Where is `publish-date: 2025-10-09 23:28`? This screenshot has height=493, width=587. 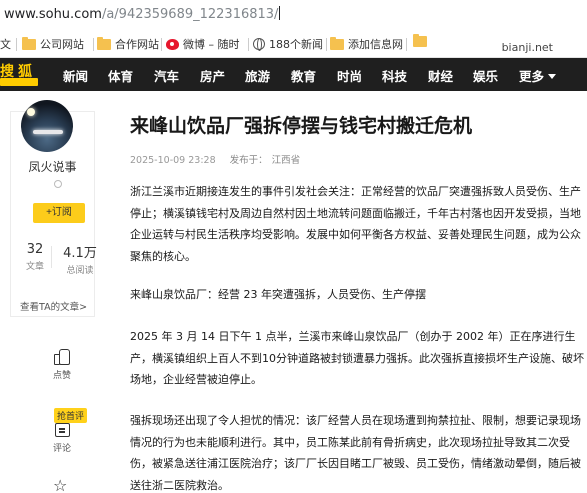 publish-date: 2025-10-09 23:28 is located at coordinates (173, 160).